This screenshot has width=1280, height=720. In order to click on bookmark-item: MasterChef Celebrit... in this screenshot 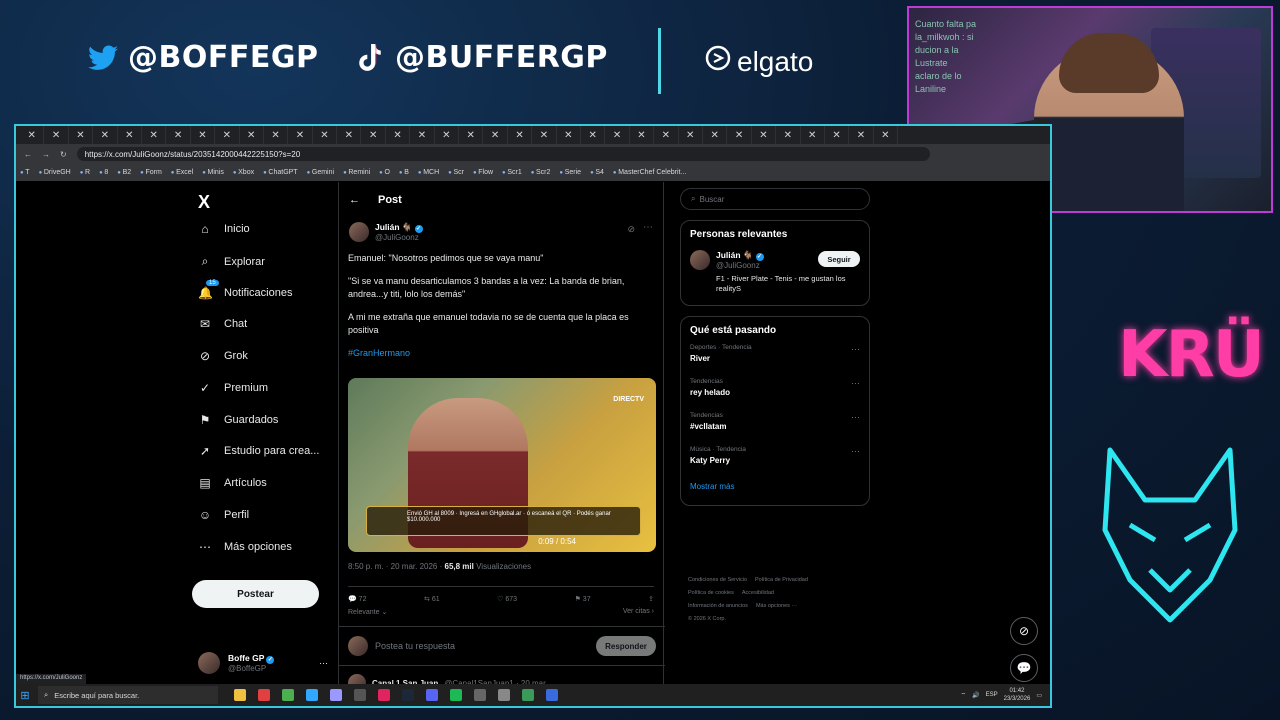, I will do `click(649, 172)`.